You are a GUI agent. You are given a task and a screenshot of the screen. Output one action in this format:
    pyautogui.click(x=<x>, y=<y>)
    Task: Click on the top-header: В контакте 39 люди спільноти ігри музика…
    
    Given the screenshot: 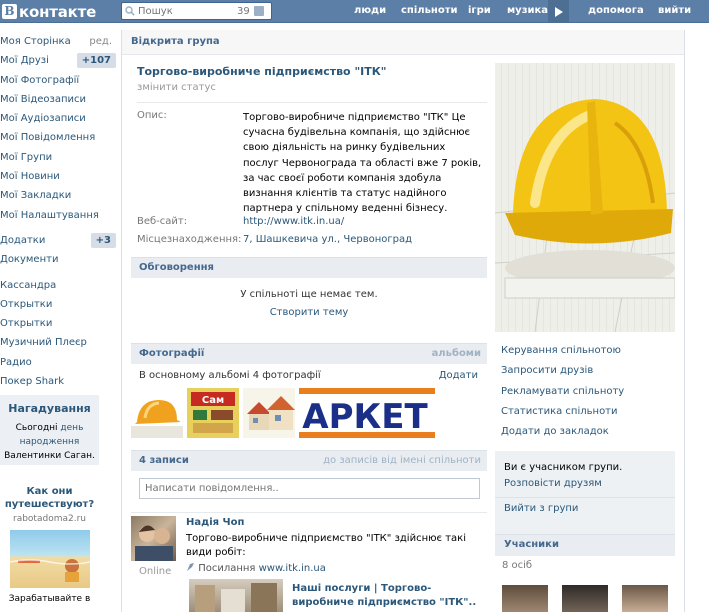 What is the action you would take?
    pyautogui.click(x=354, y=11)
    